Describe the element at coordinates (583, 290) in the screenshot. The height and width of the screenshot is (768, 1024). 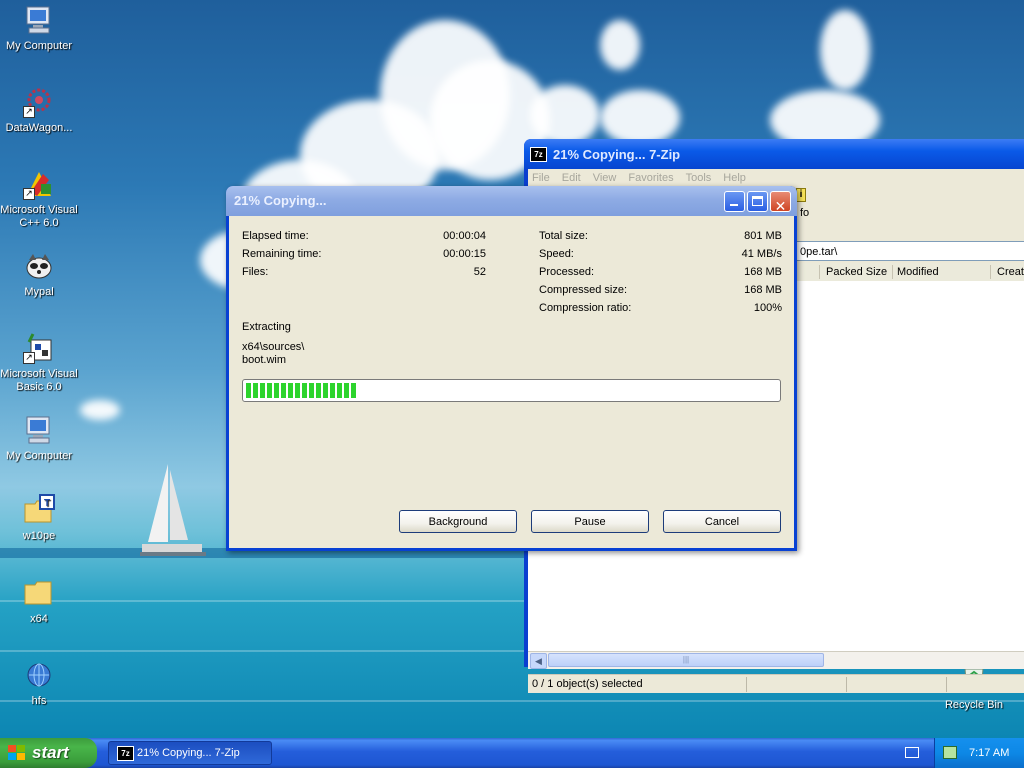
I see `compressed-size-label: Compressed size:` at that location.